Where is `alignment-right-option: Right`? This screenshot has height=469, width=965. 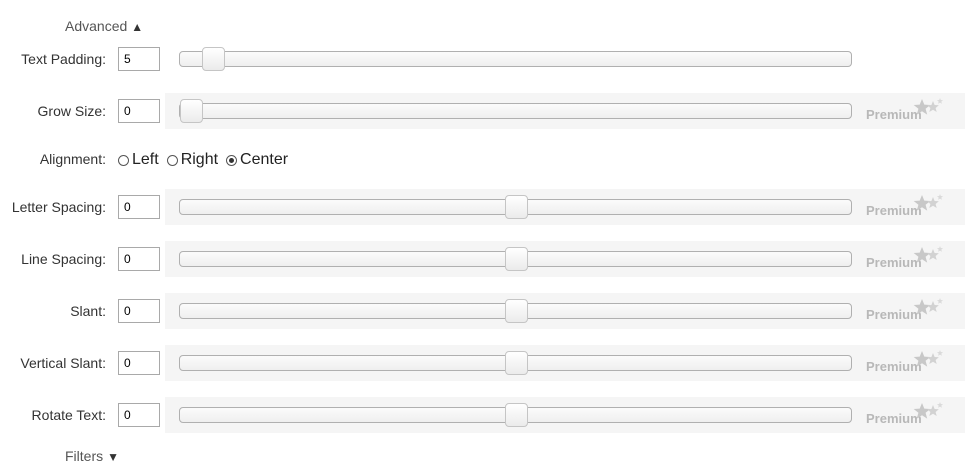 alignment-right-option: Right is located at coordinates (192, 160).